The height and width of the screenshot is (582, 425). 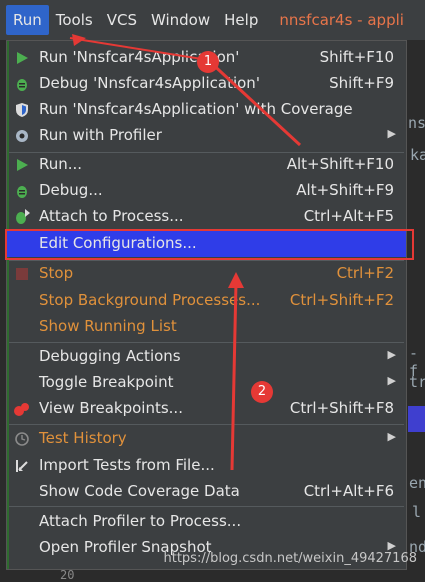 What do you see at coordinates (341, 300) in the screenshot?
I see `menu-item-shortcut: Ctrl+Shift+F2` at bounding box center [341, 300].